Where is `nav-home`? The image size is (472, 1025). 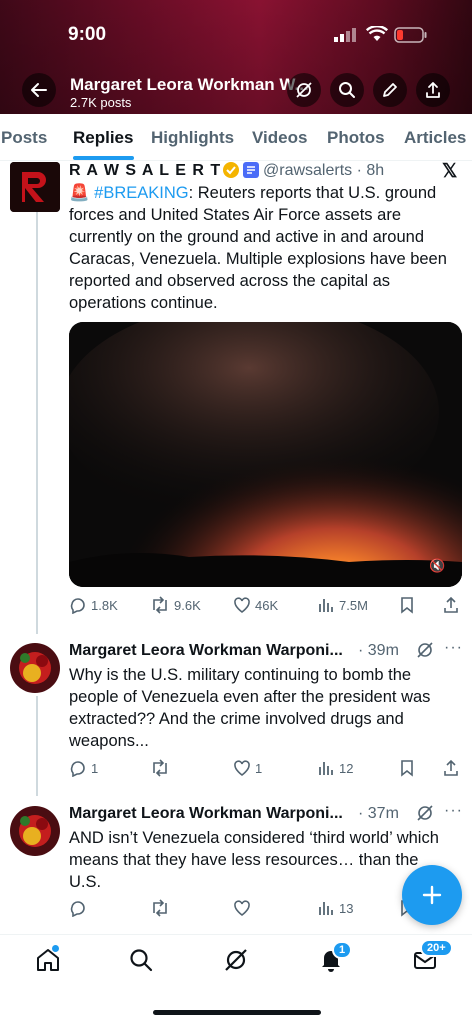
nav-home is located at coordinates (48, 961).